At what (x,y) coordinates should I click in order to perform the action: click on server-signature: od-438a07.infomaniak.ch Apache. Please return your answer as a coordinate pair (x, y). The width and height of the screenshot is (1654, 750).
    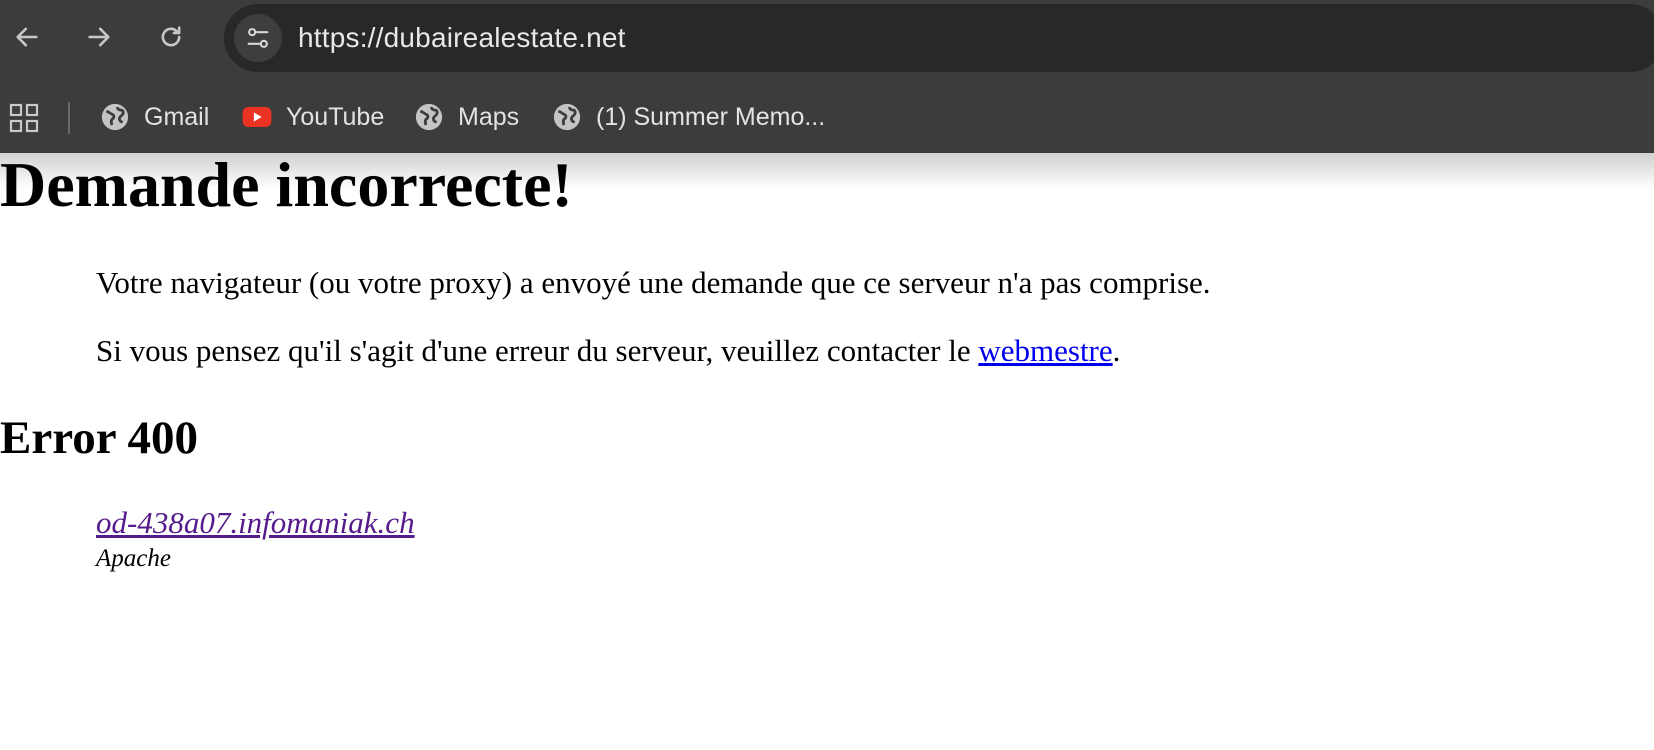
    Looking at the image, I should click on (255, 539).